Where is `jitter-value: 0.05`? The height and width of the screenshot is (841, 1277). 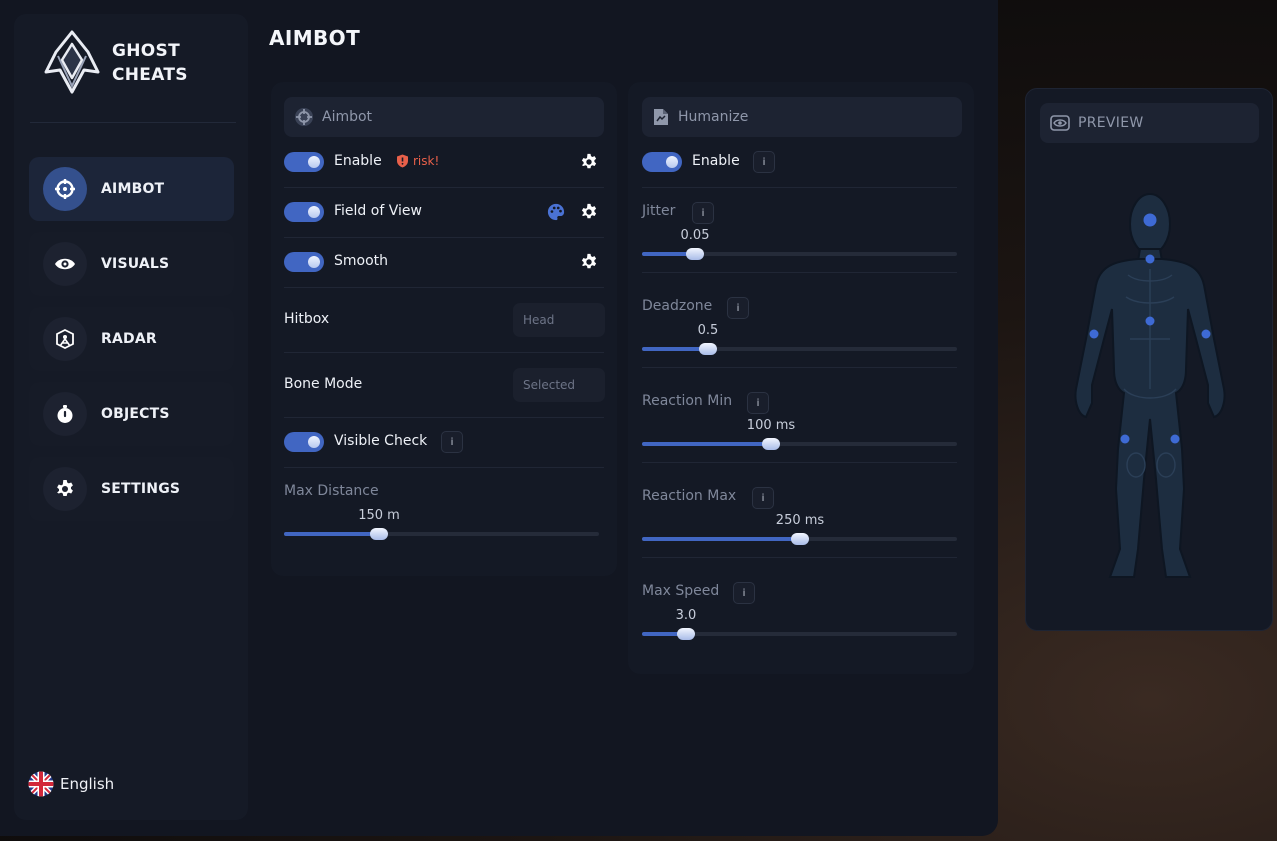 jitter-value: 0.05 is located at coordinates (695, 235).